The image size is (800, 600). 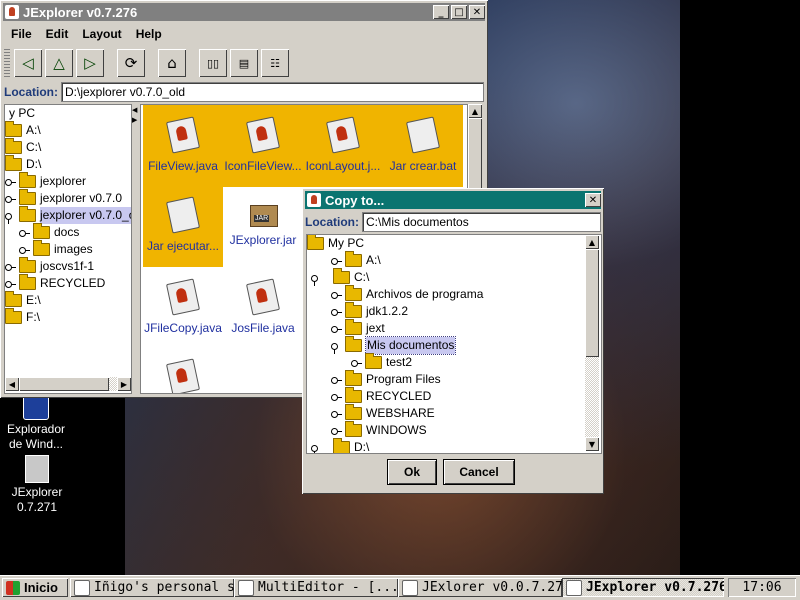 I want to click on file-item: JAR JExplorer.jar, so click(x=263, y=222).